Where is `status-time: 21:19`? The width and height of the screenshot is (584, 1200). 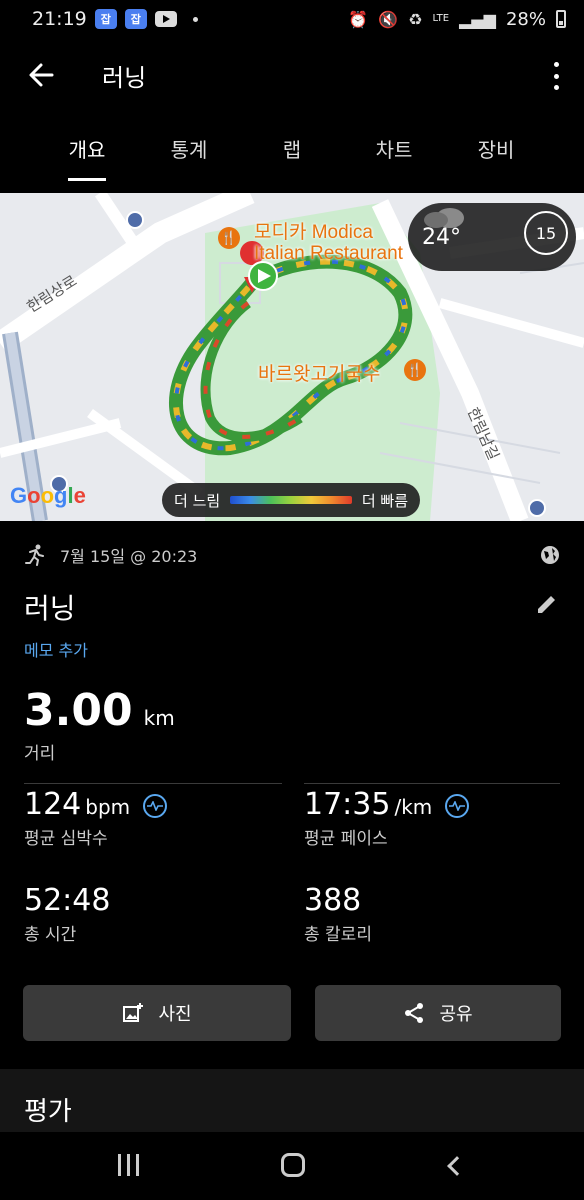
status-time: 21:19 is located at coordinates (59, 19).